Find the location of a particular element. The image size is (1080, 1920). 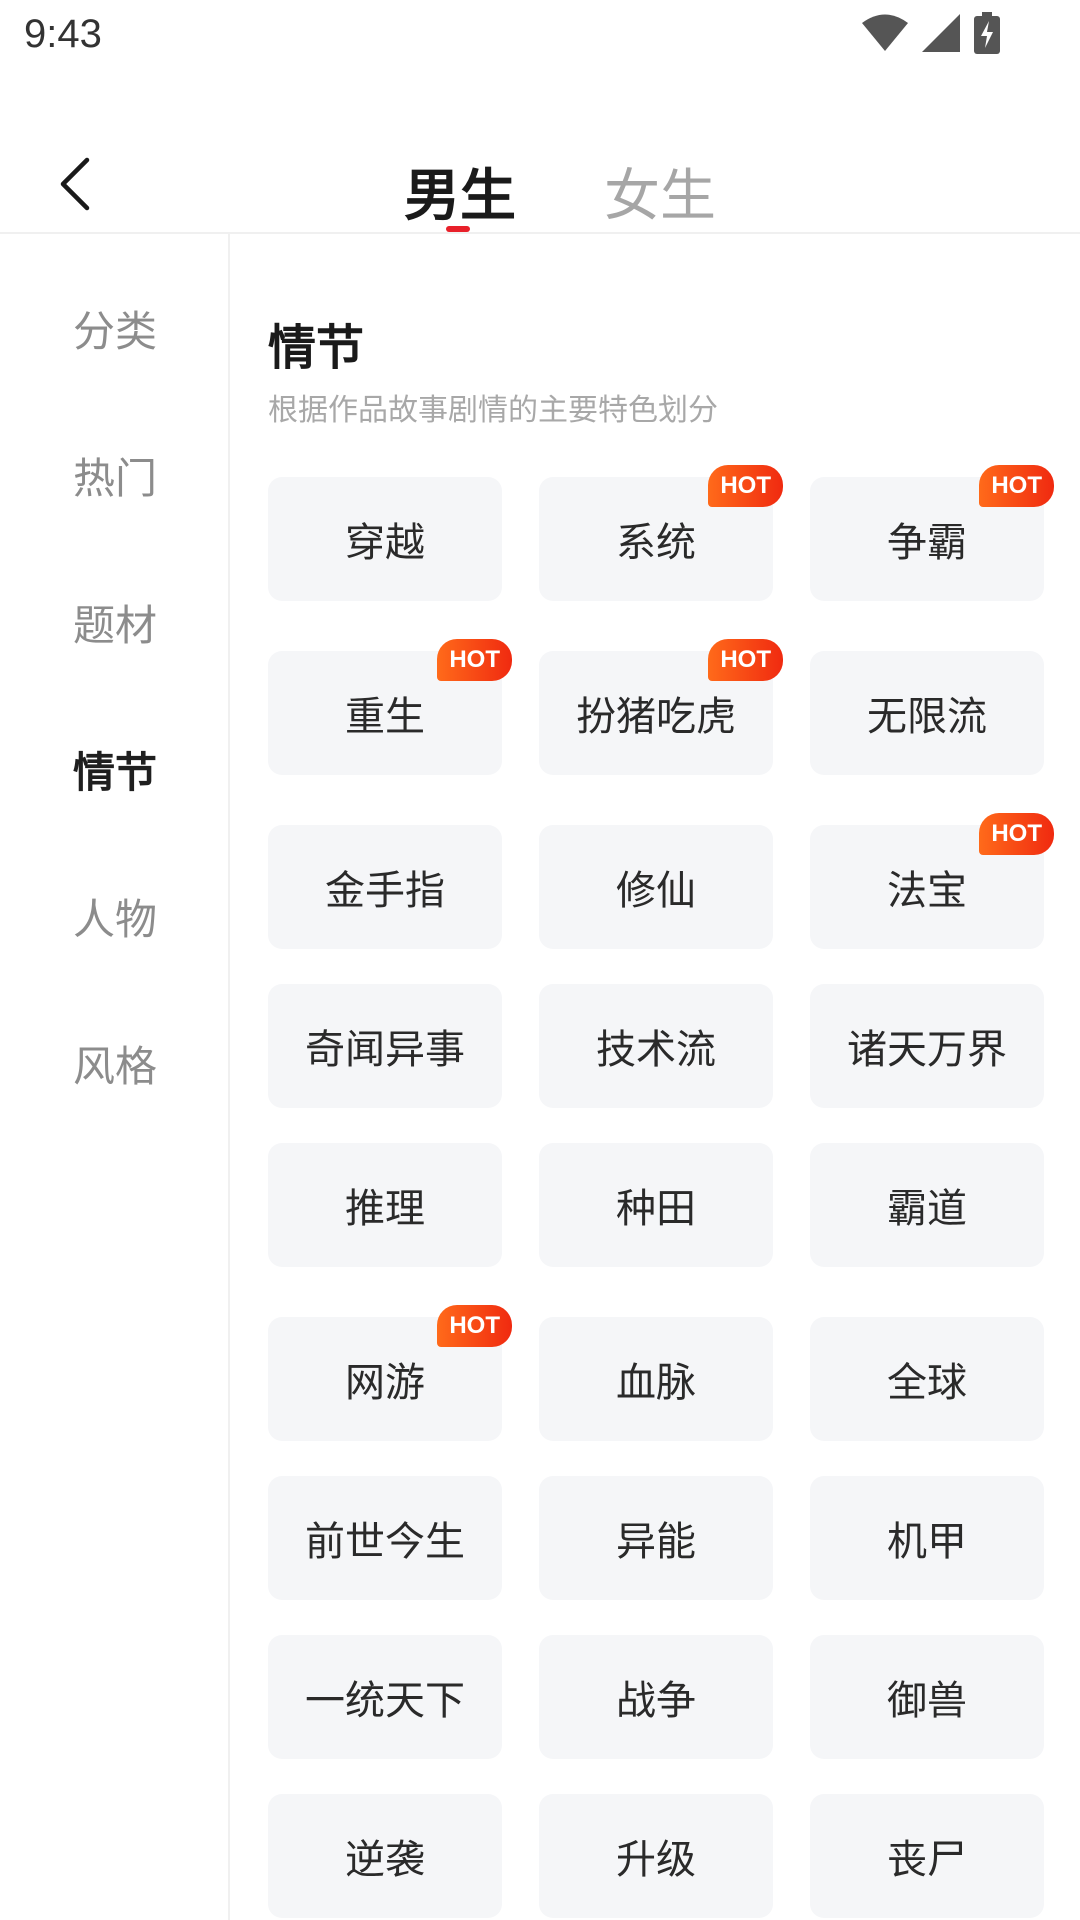

status-icons is located at coordinates (931, 35).